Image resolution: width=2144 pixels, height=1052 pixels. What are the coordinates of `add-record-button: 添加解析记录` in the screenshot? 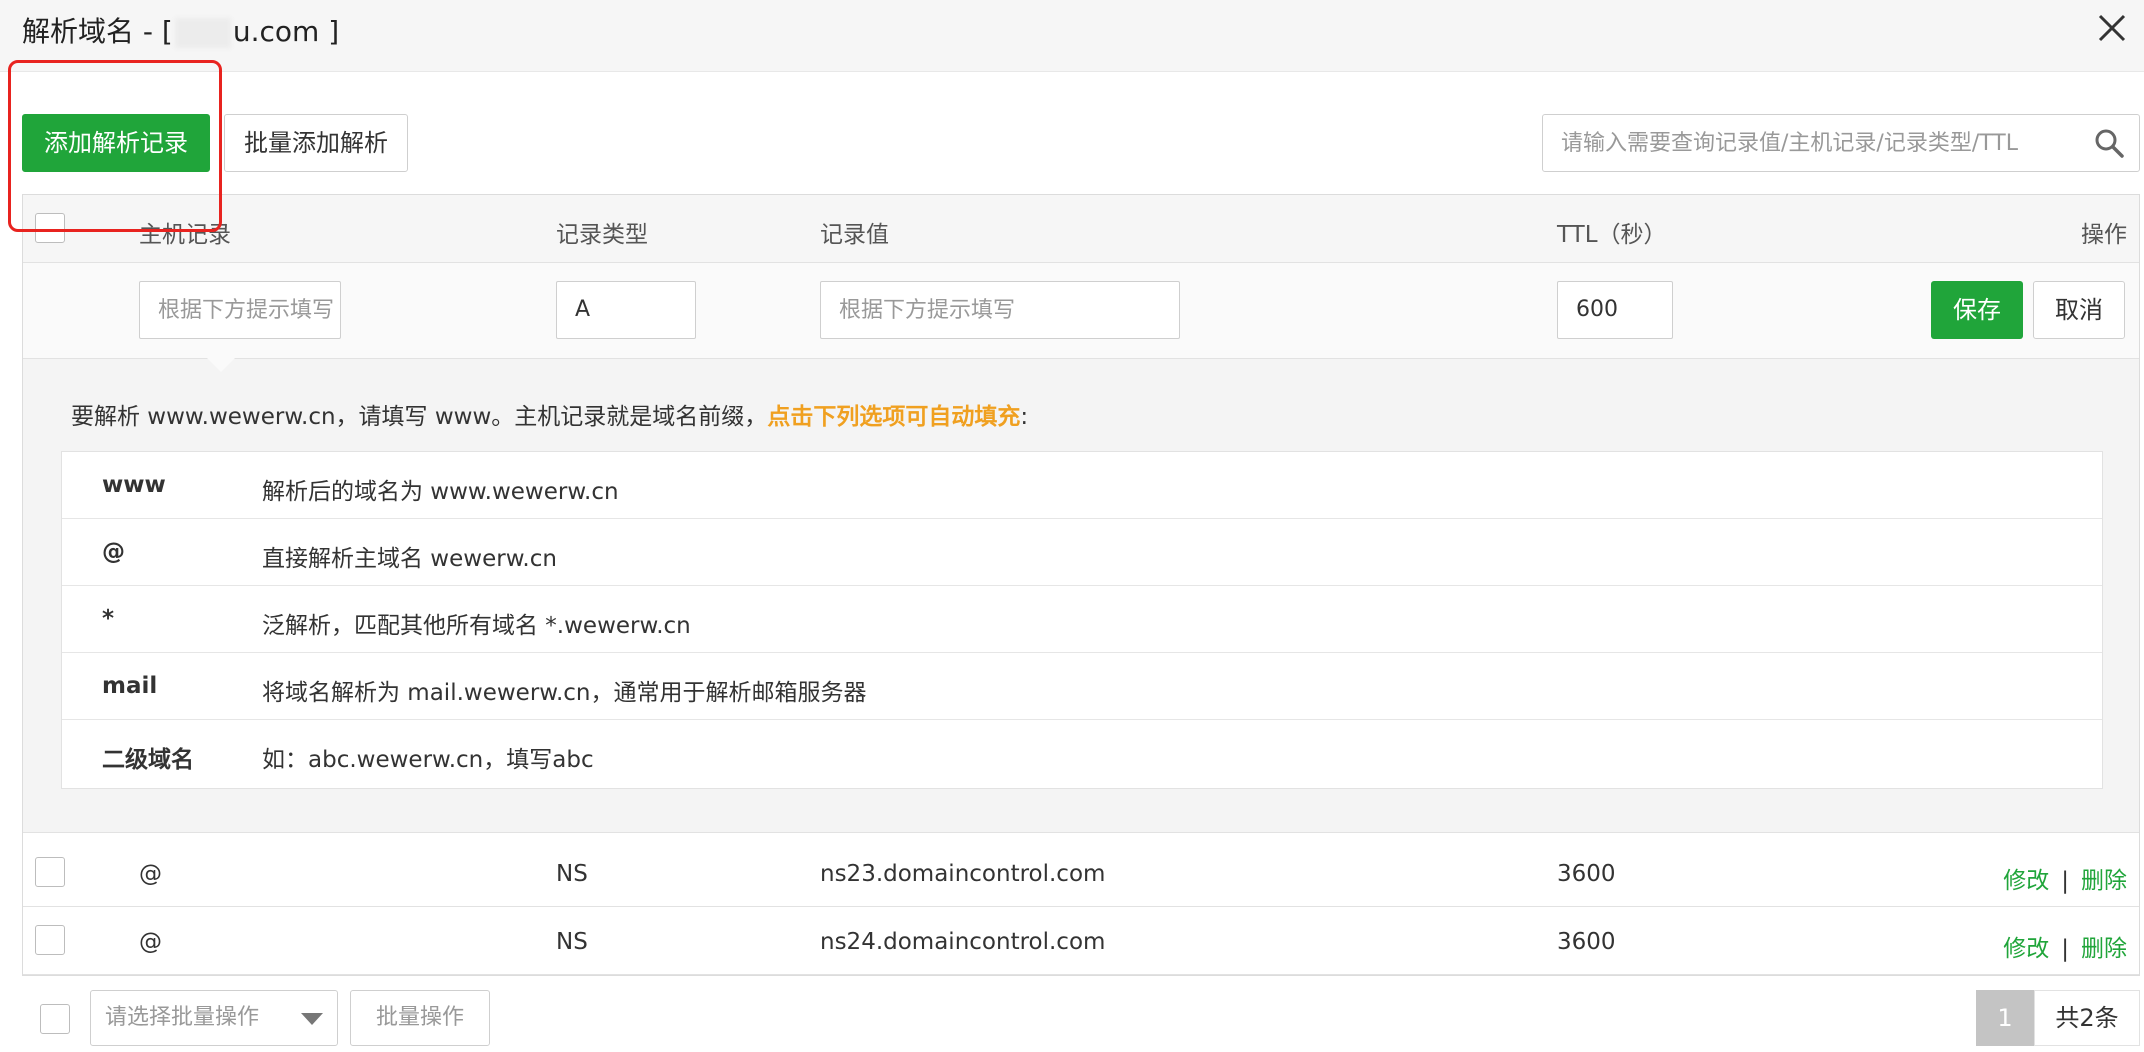 It's located at (116, 143).